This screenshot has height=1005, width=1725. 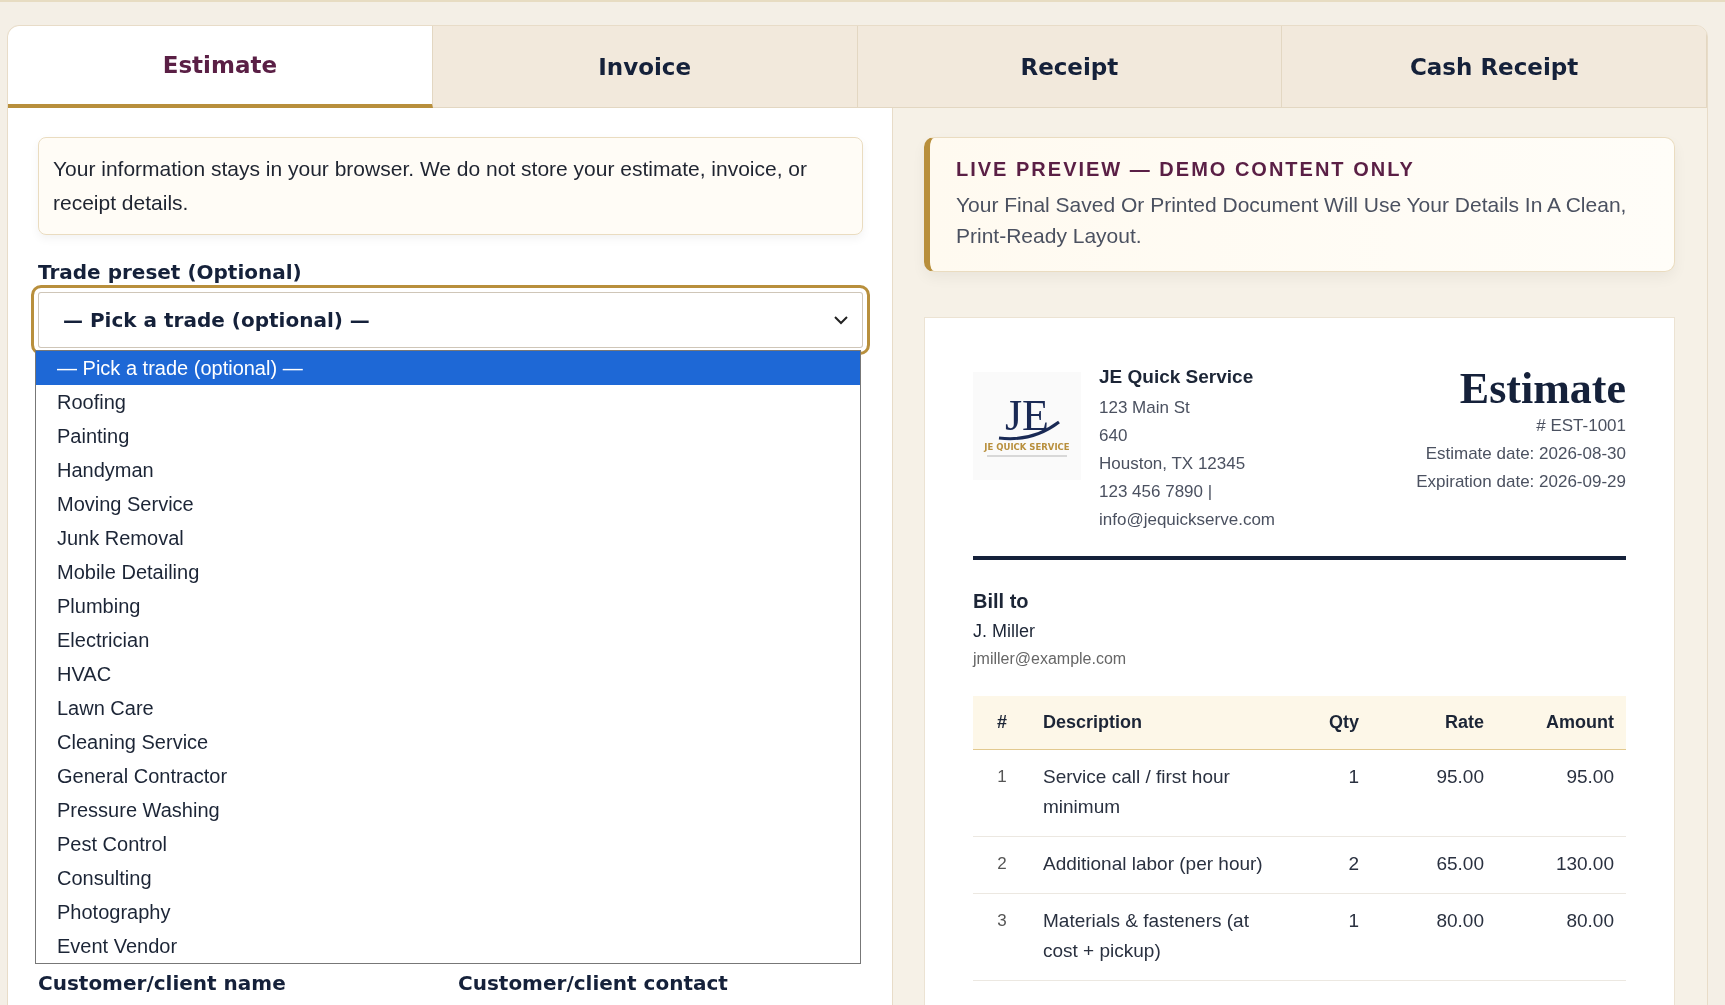 I want to click on table-cell: 130.00, so click(x=1561, y=864).